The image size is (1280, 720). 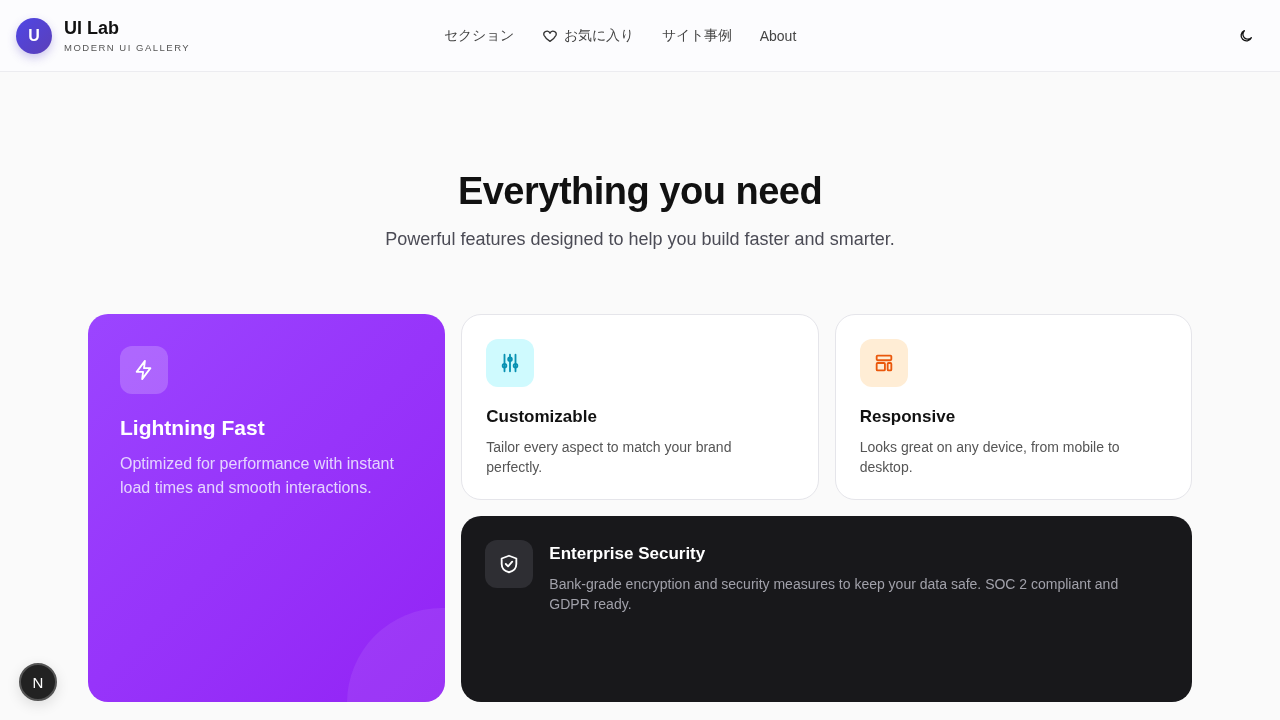 I want to click on feature-title: Enterprise Security, so click(x=628, y=554).